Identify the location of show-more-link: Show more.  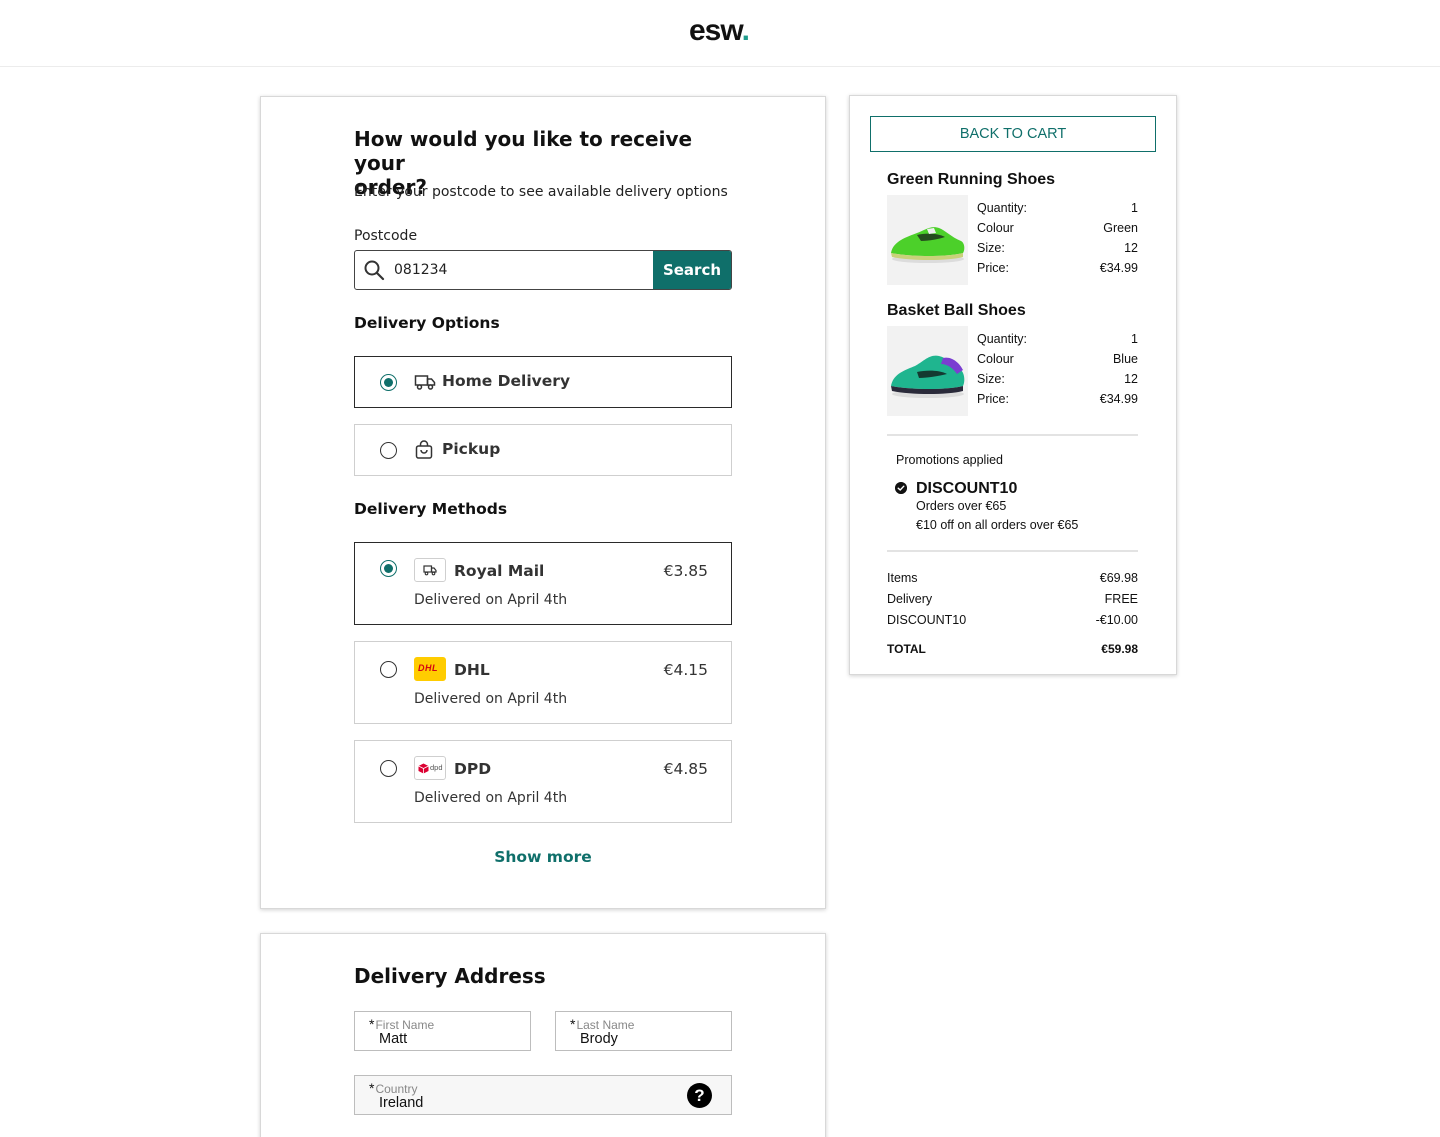
(543, 857).